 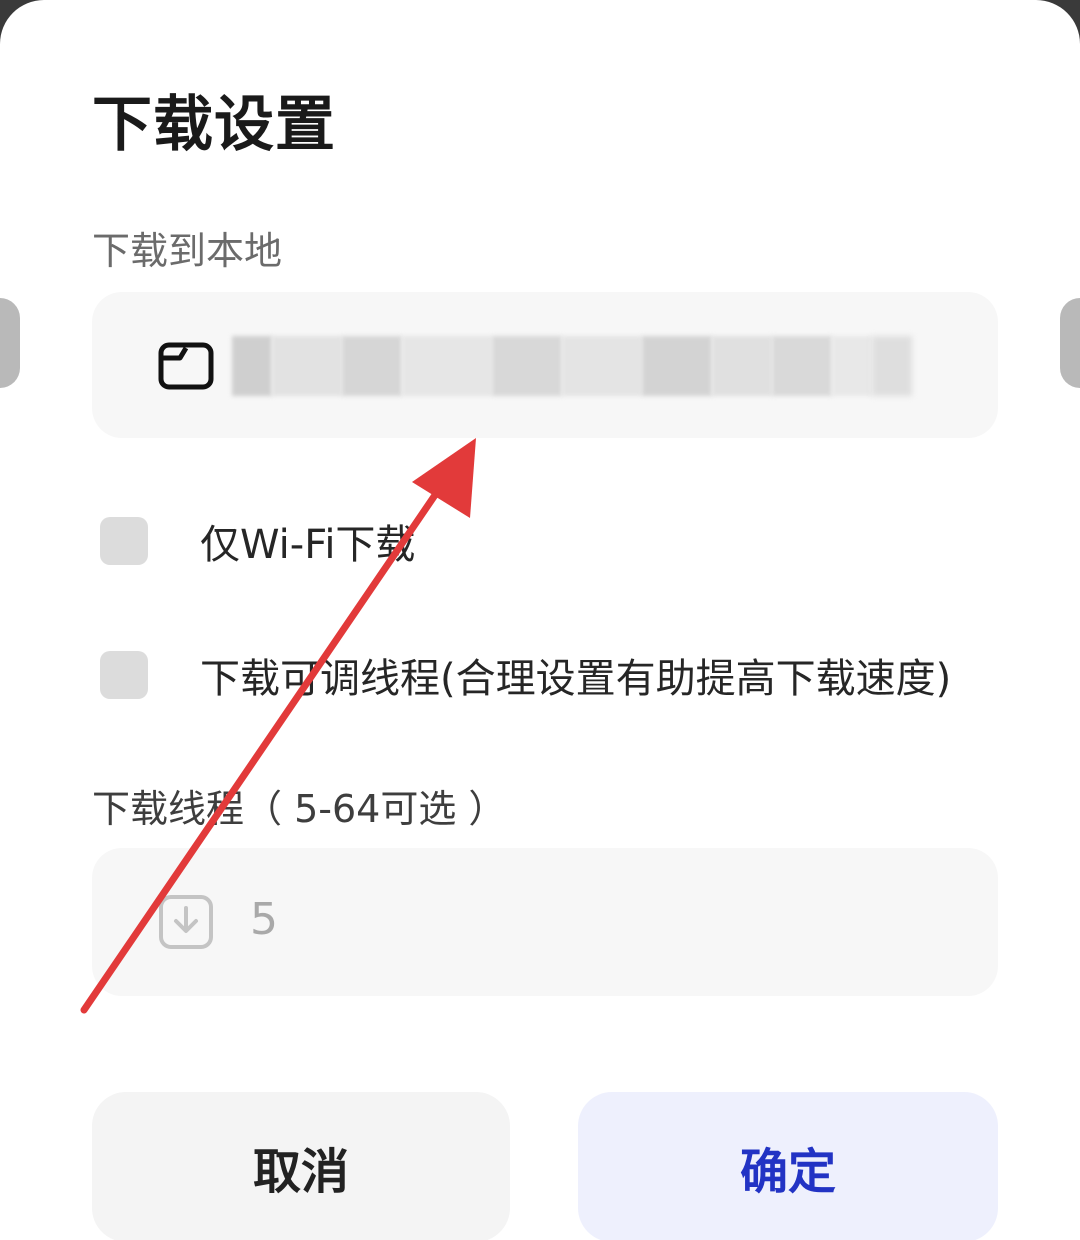 I want to click on local-section-label: 下载到本地, so click(x=187, y=251).